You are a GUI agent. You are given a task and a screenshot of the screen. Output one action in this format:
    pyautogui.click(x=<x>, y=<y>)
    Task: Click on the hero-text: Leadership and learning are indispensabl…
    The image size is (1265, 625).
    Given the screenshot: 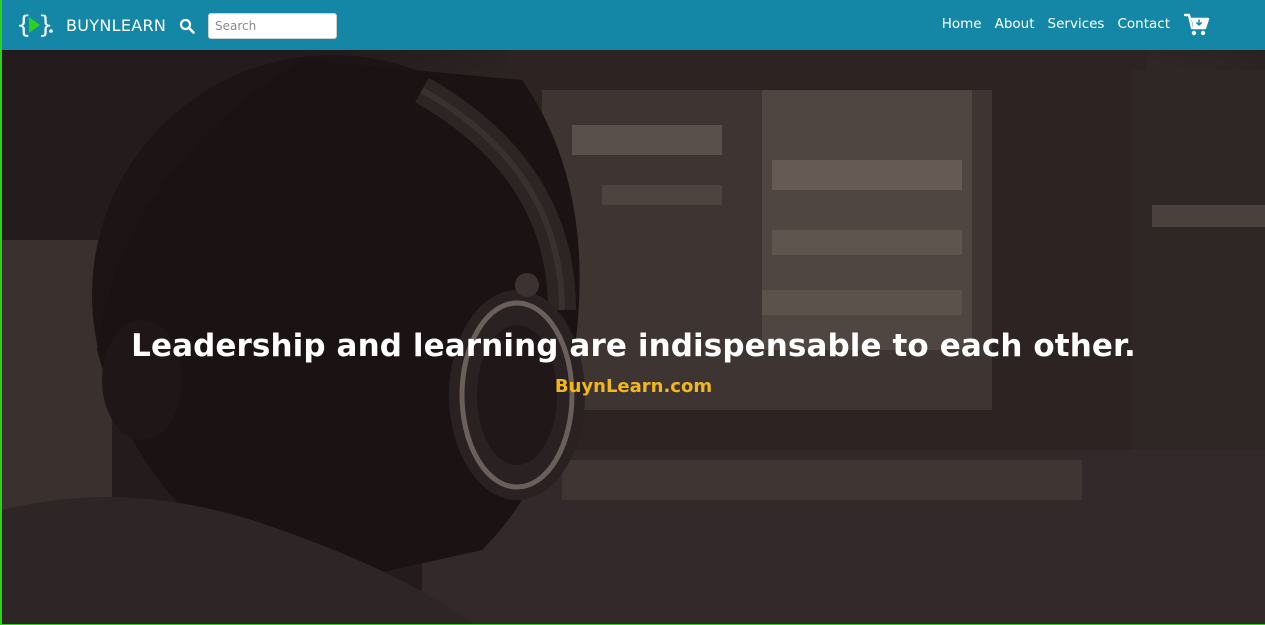 What is the action you would take?
    pyautogui.click(x=633, y=362)
    